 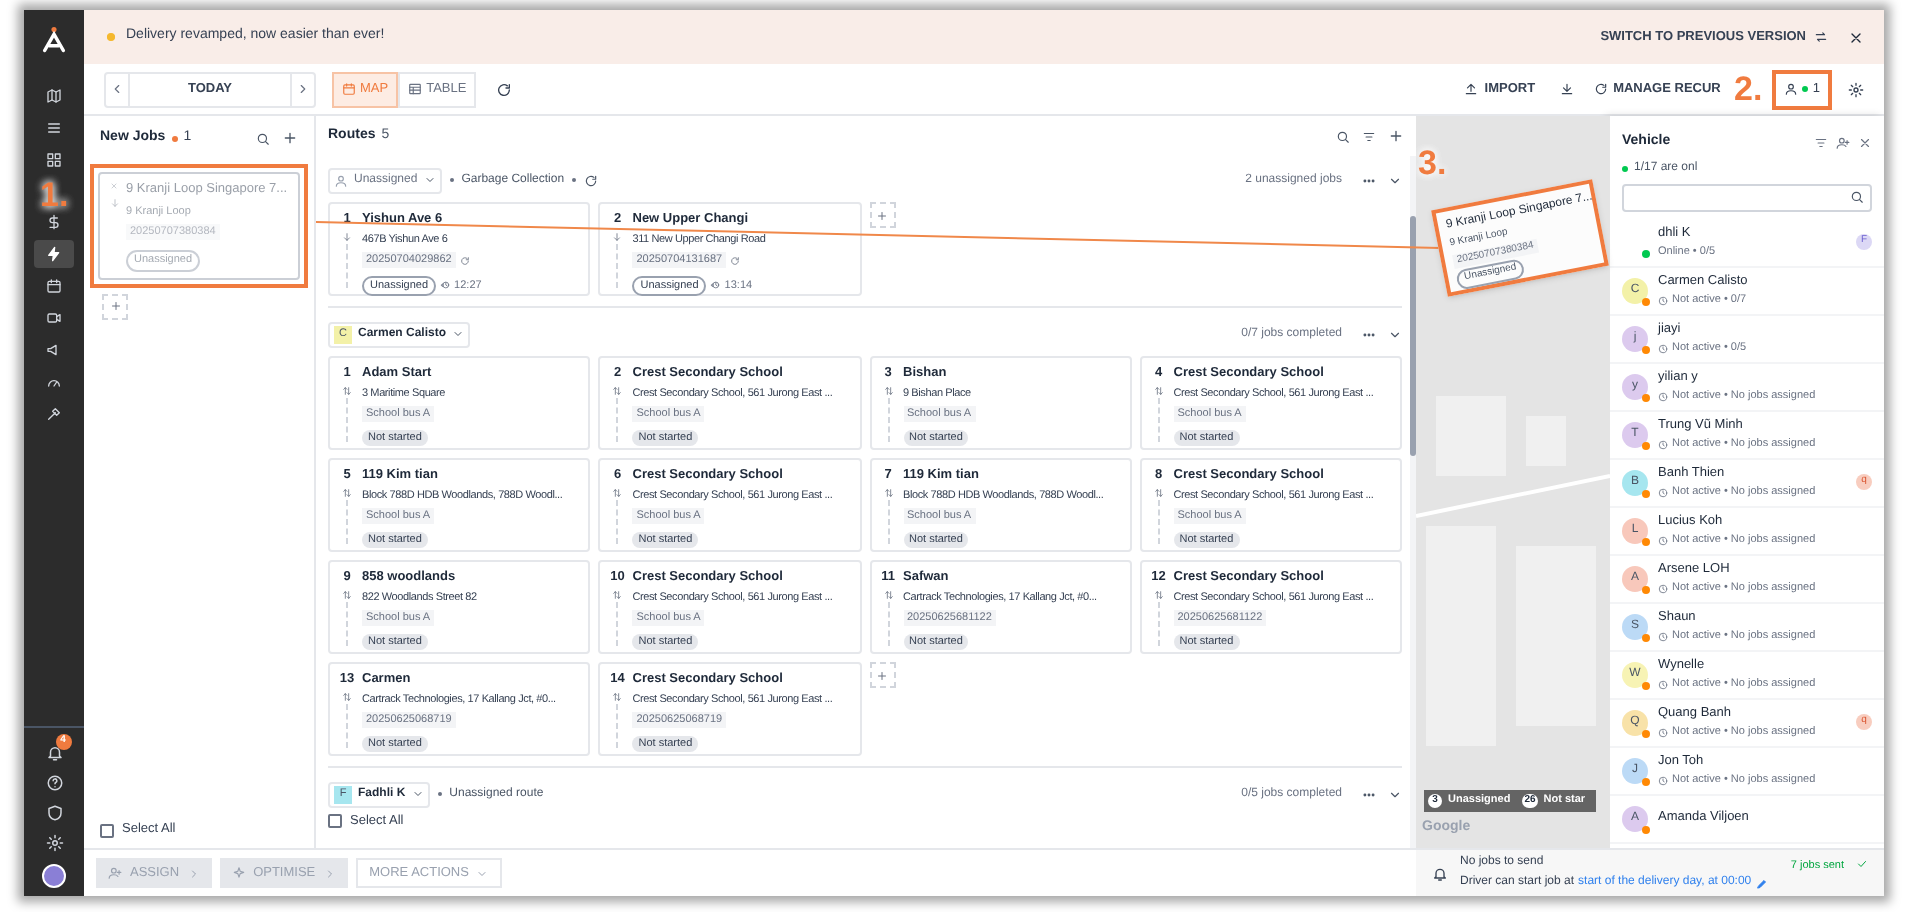 I want to click on table-icon, so click(x=415, y=89).